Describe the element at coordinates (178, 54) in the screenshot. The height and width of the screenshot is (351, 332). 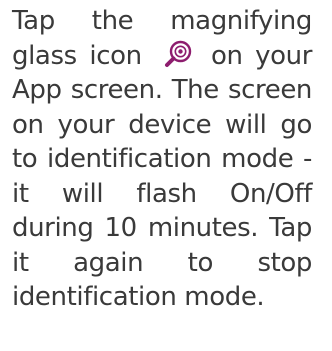
I see `magnifying-glass-icon` at that location.